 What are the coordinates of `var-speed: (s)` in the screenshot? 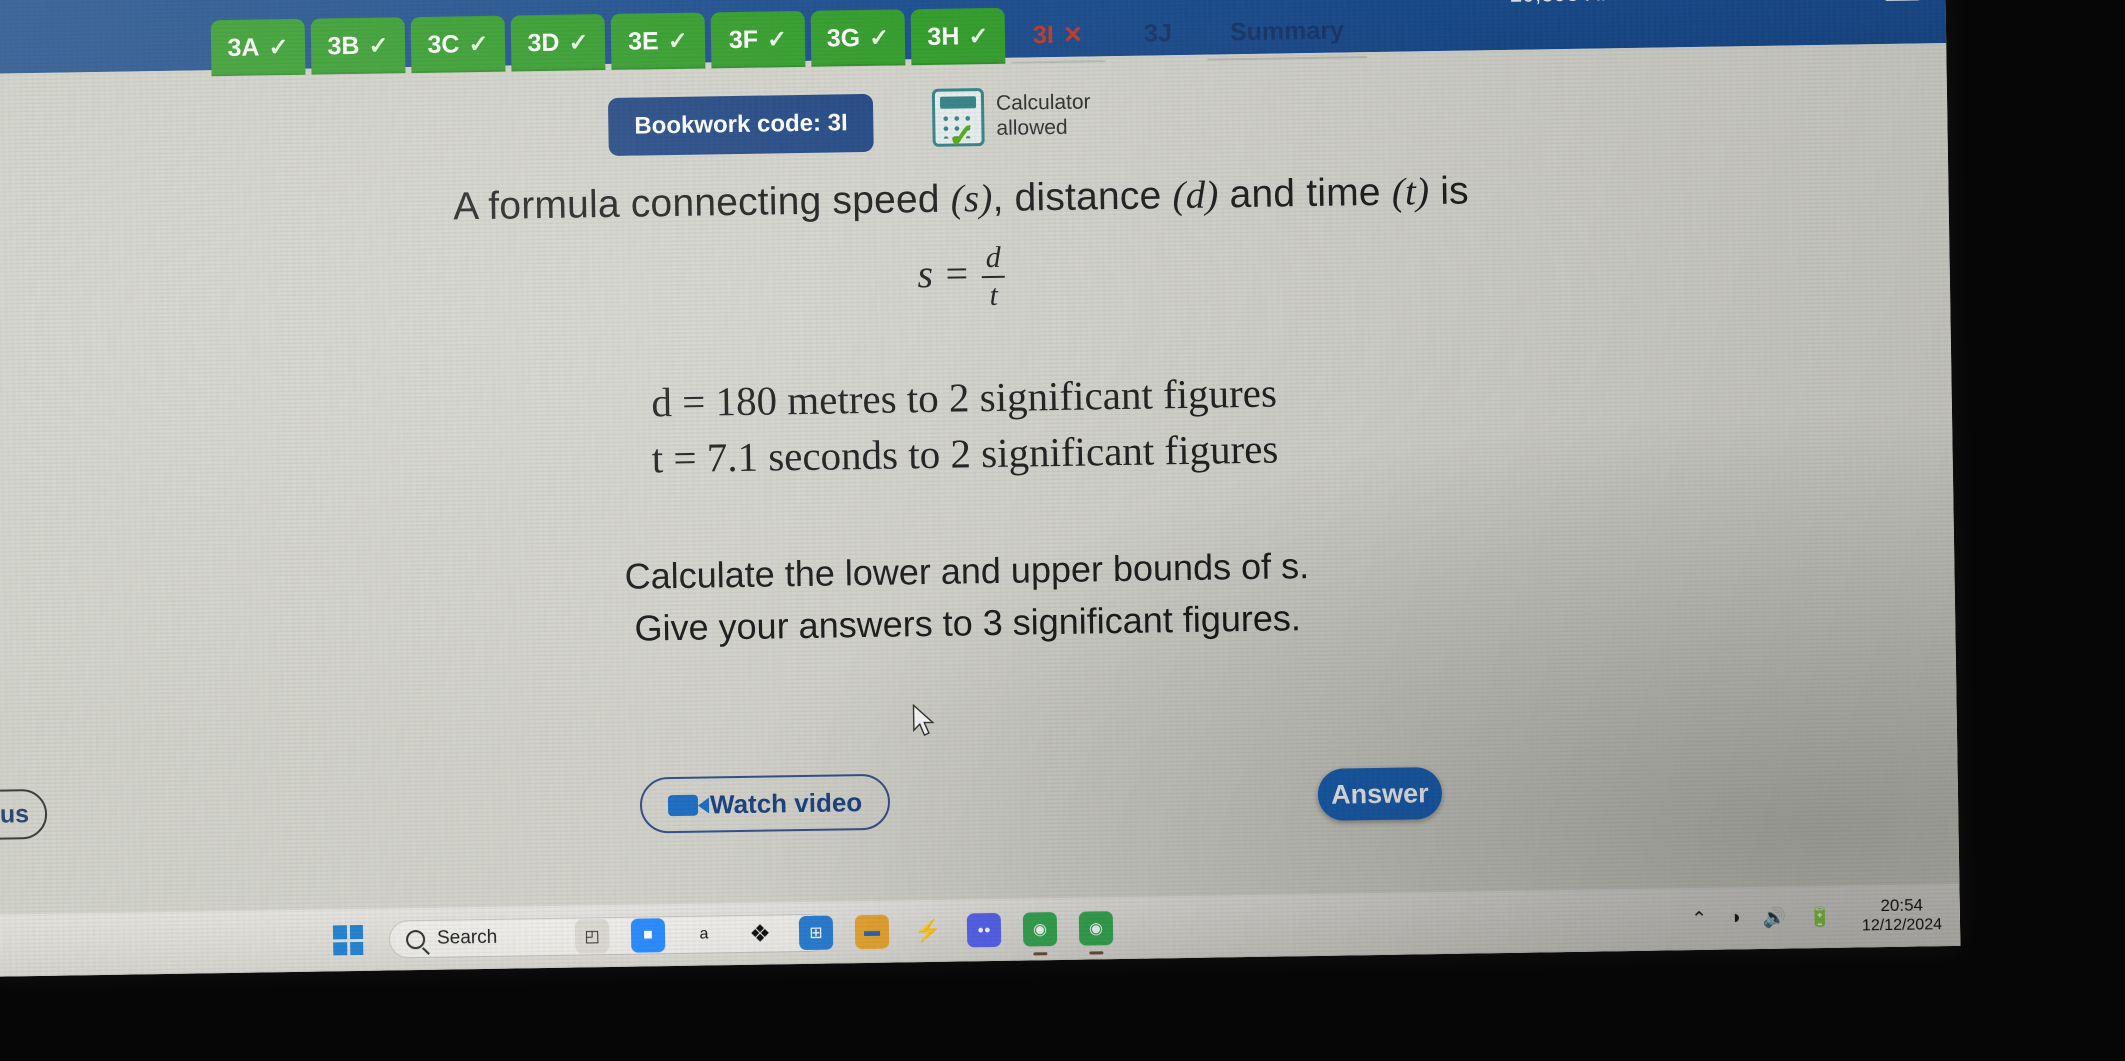 It's located at (971, 198).